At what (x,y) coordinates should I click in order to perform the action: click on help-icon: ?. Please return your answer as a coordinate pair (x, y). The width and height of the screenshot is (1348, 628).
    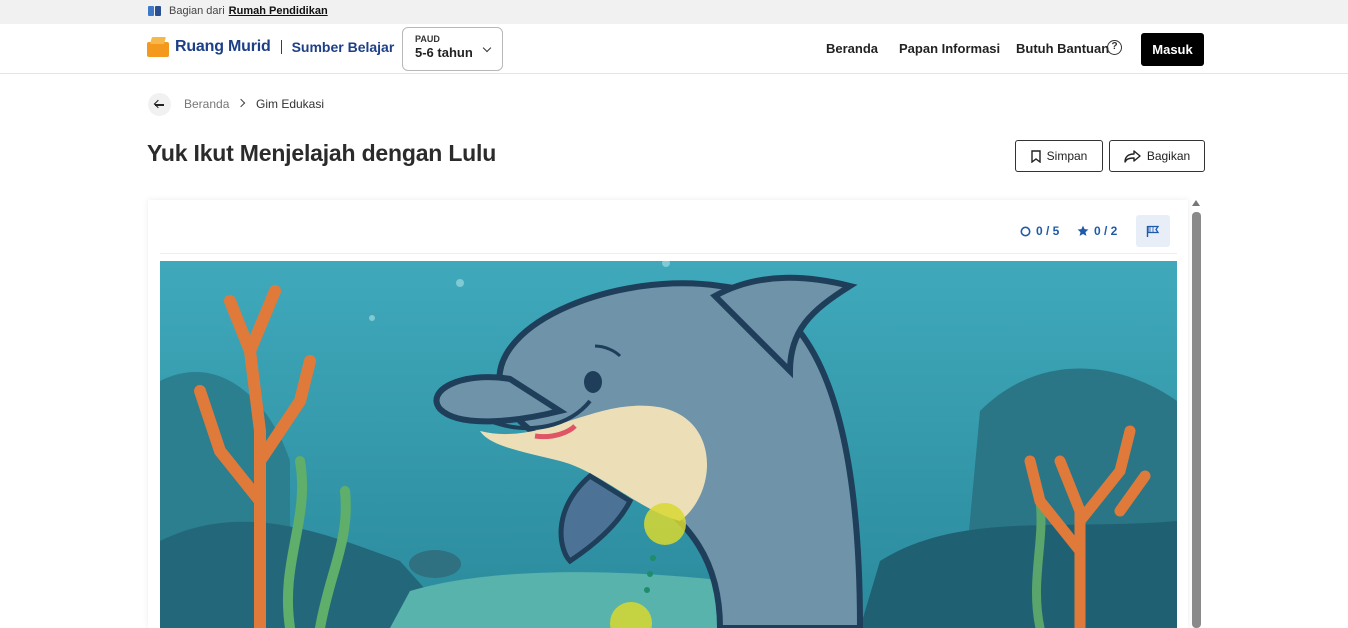
    Looking at the image, I should click on (1114, 47).